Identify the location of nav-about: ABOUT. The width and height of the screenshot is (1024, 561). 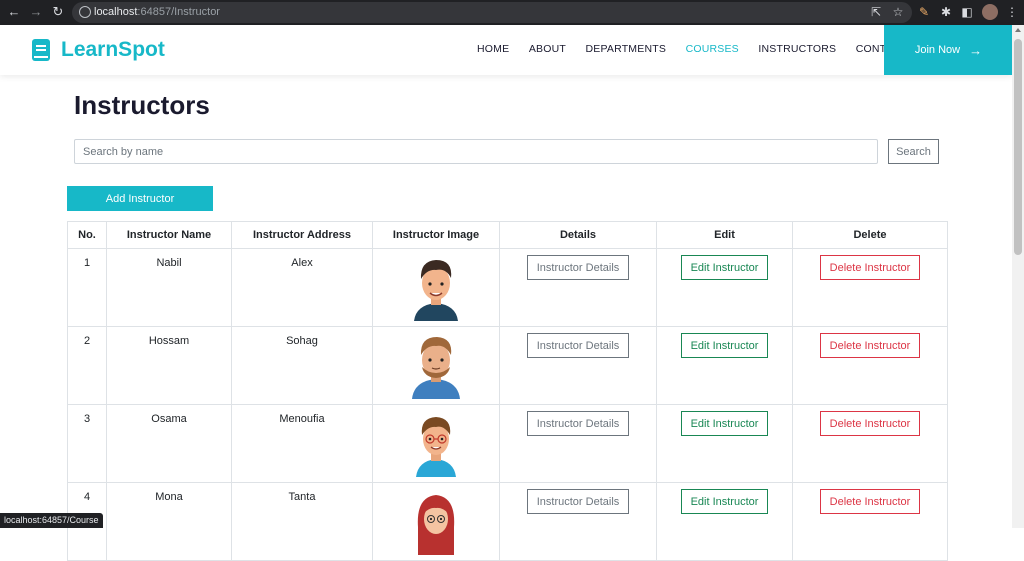
(547, 49).